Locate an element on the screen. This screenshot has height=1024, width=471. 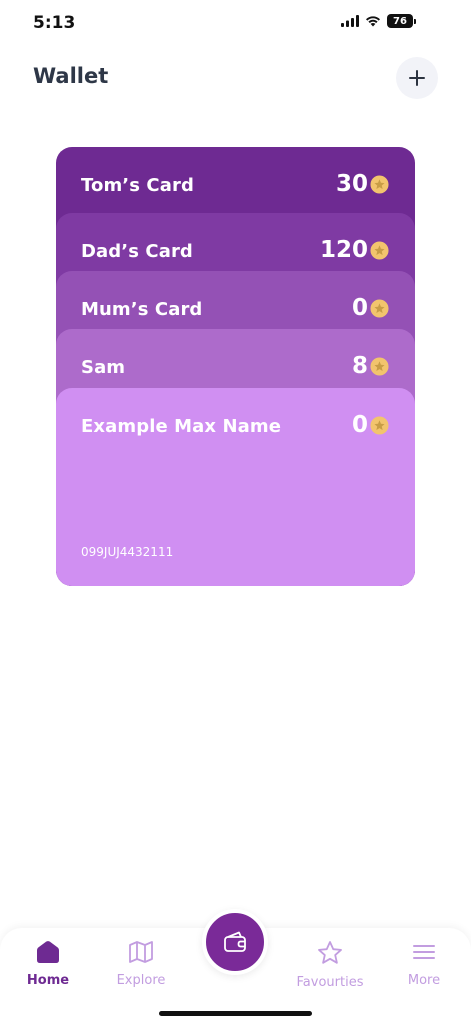
map-icon is located at coordinates (141, 952).